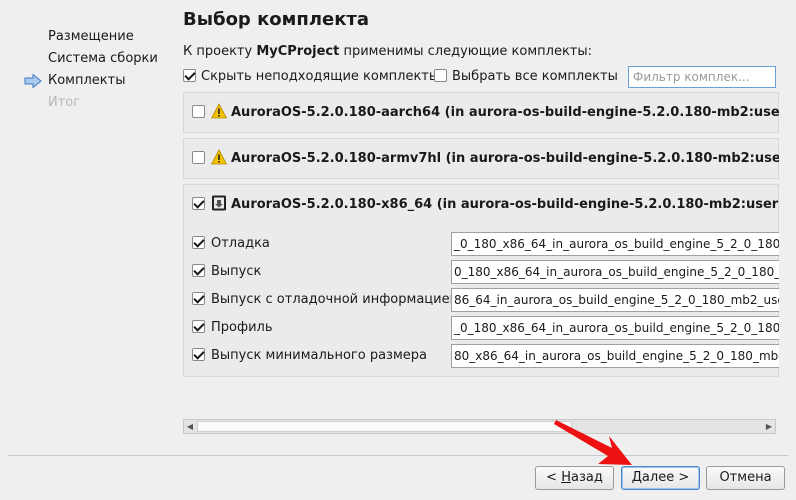  Describe the element at coordinates (91, 81) in the screenshot. I see `step-kits: Комплекты` at that location.